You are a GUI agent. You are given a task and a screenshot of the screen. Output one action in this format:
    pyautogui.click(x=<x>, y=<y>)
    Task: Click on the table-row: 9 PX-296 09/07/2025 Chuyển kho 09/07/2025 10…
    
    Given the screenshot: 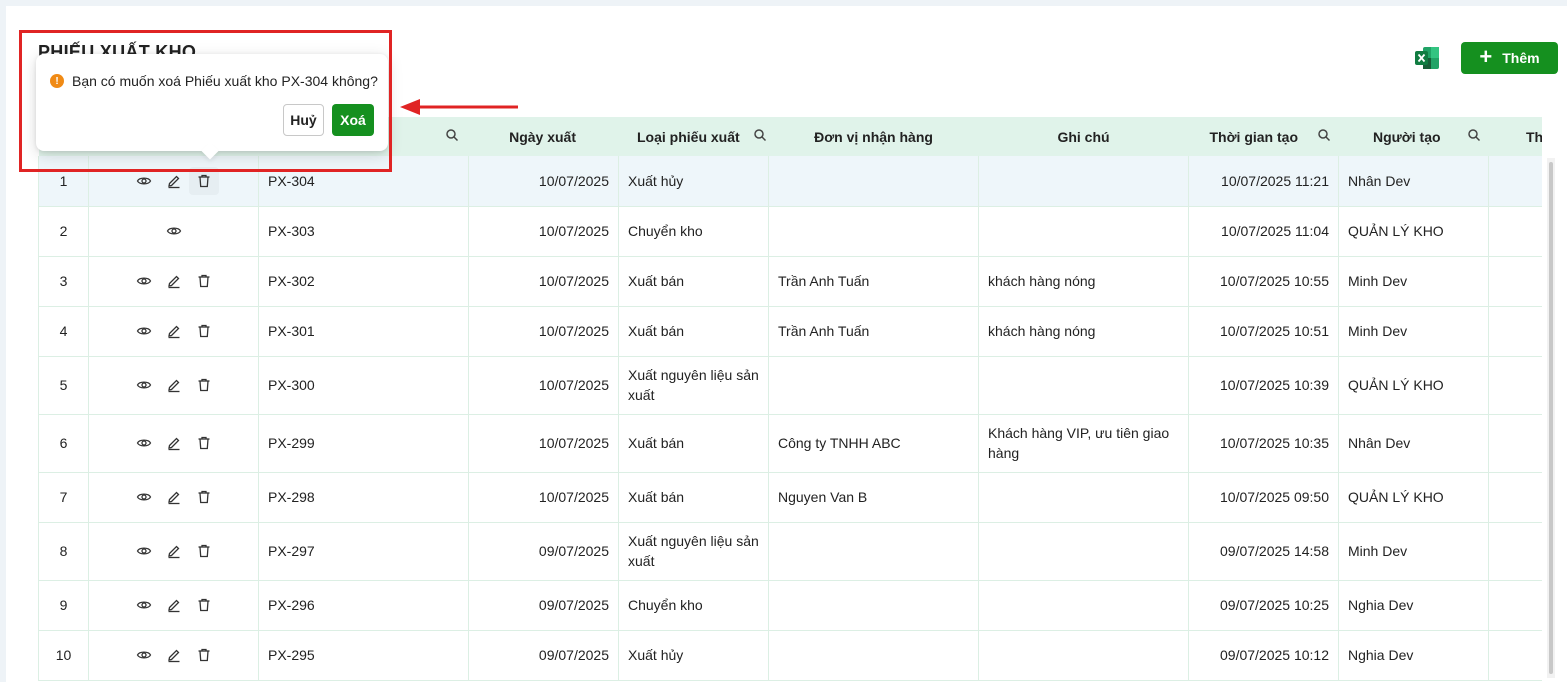 What is the action you would take?
    pyautogui.click(x=790, y=605)
    